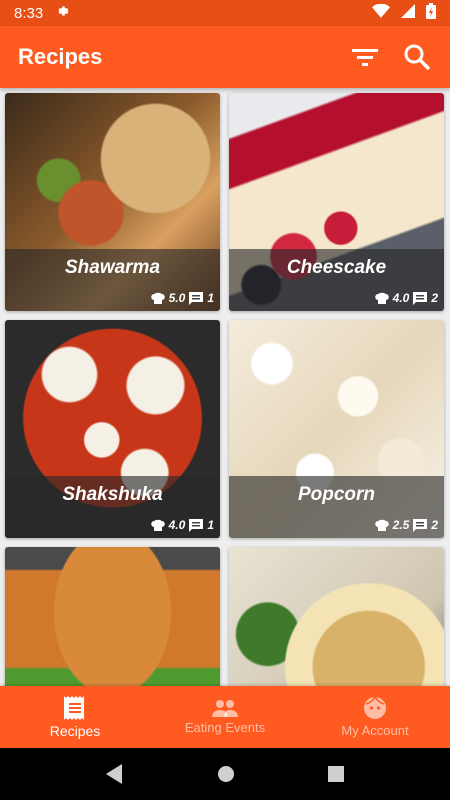  Describe the element at coordinates (29, 13) in the screenshot. I see `status-time: 8:33` at that location.